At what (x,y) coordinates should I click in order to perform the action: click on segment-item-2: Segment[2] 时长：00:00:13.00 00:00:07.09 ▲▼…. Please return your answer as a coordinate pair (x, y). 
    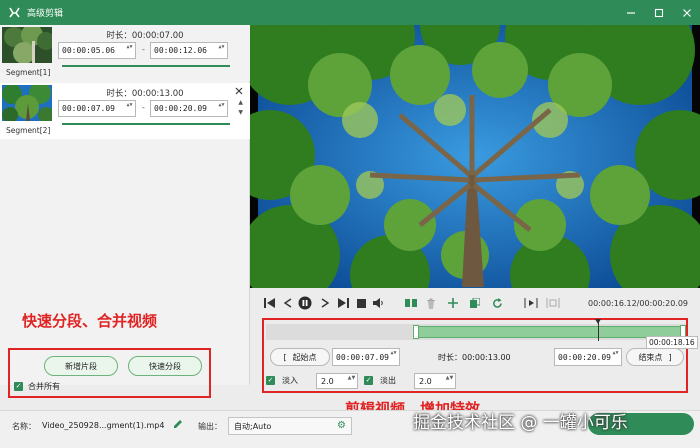
    Looking at the image, I should click on (125, 111).